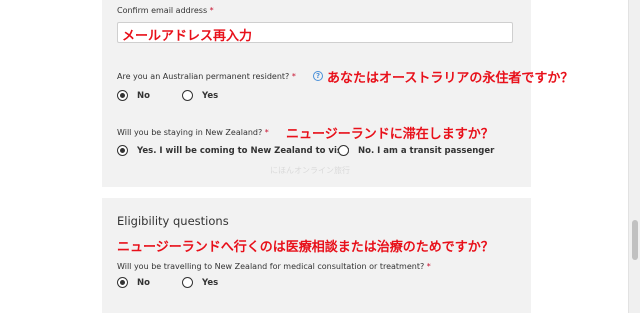 The width and height of the screenshot is (640, 313). I want to click on stay-yes-radio, so click(122, 150).